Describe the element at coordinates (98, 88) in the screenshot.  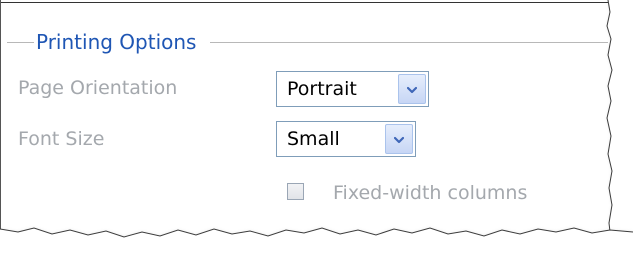
I see `page-orientation-label: Page Orientation` at that location.